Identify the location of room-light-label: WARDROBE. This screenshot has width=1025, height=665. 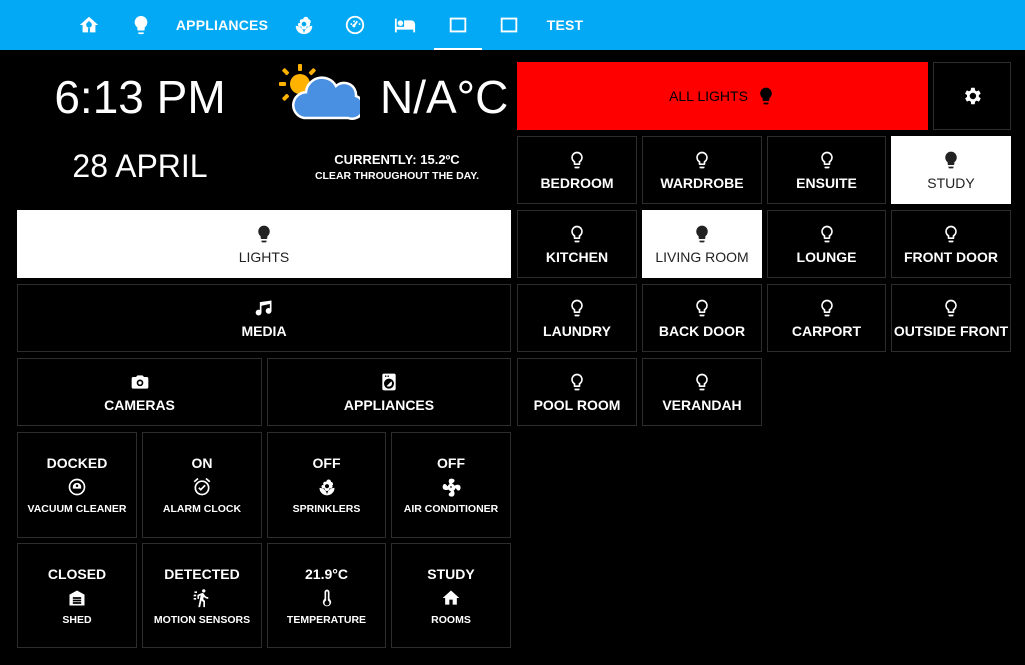
(702, 182).